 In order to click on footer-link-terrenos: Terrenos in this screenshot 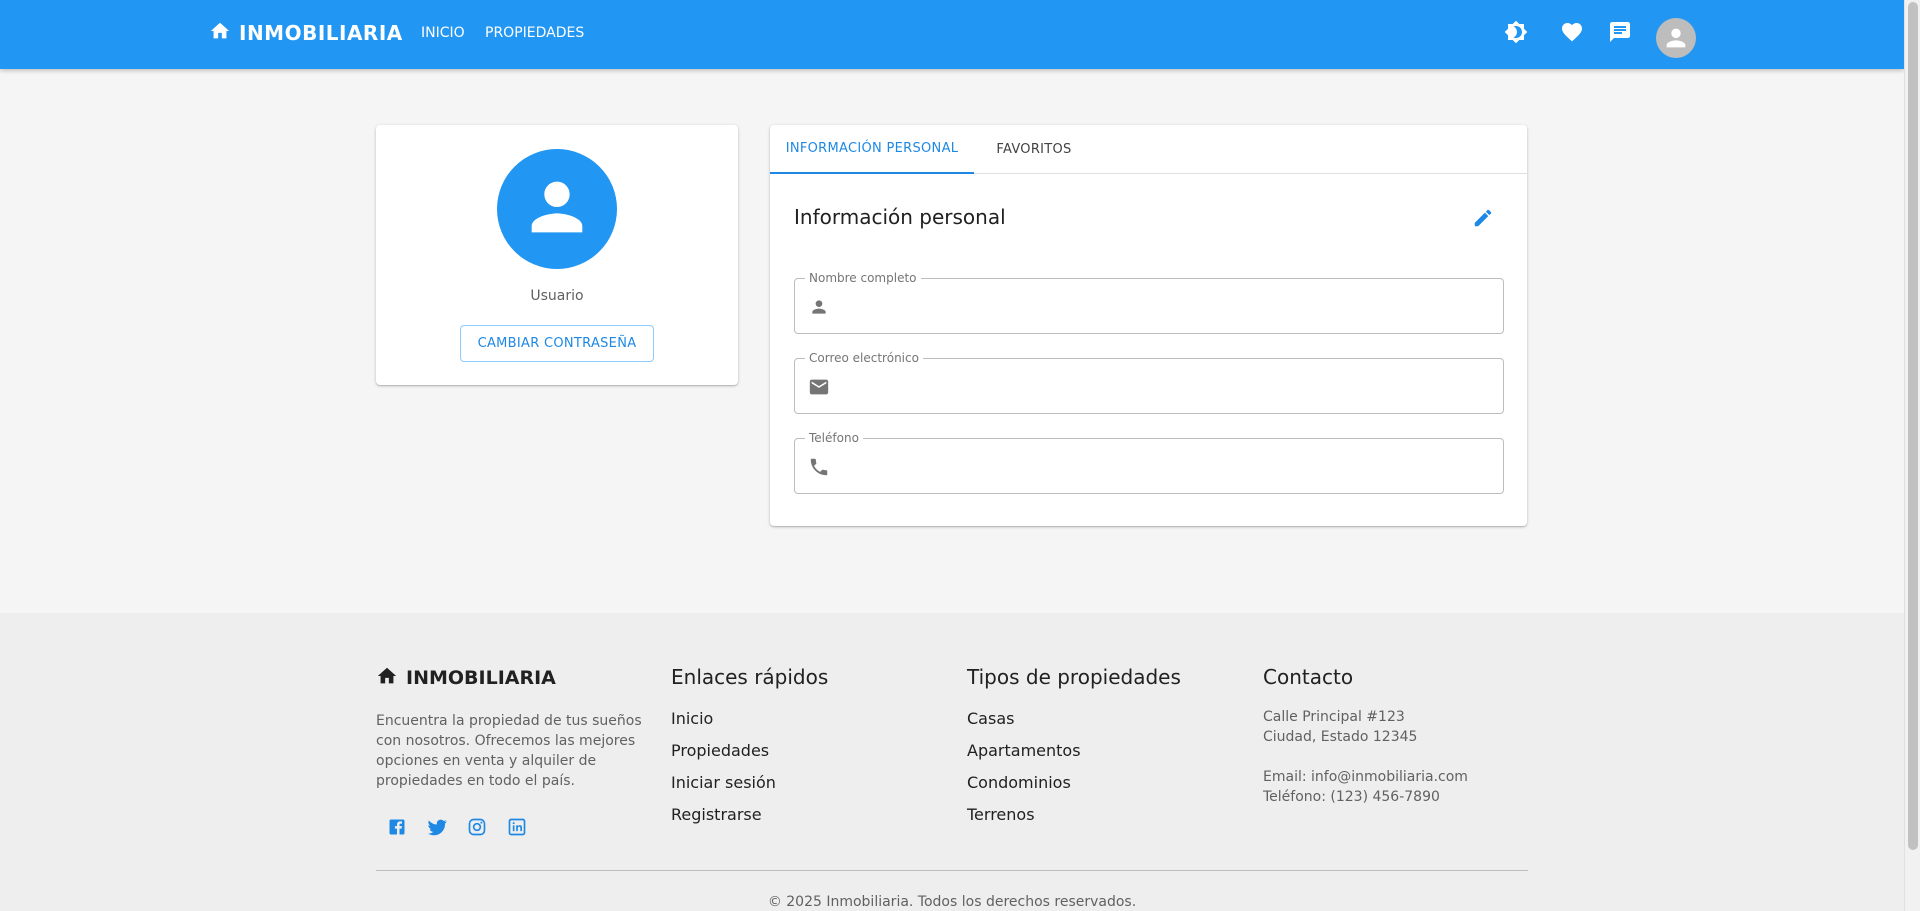, I will do `click(1074, 819)`.